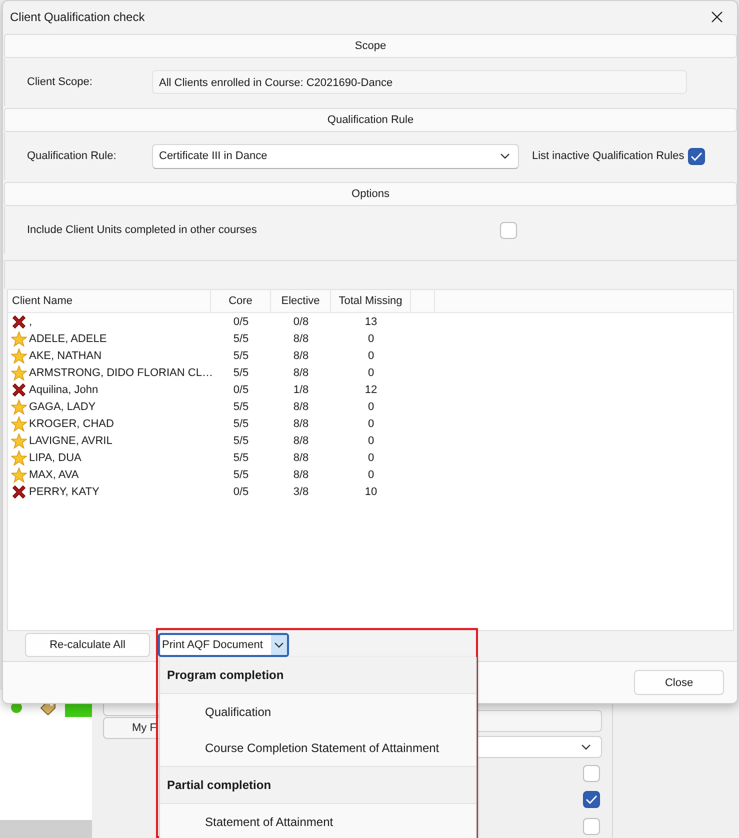 This screenshot has width=739, height=838. Describe the element at coordinates (318, 821) in the screenshot. I see `menu-item: Statement of Attainment` at that location.